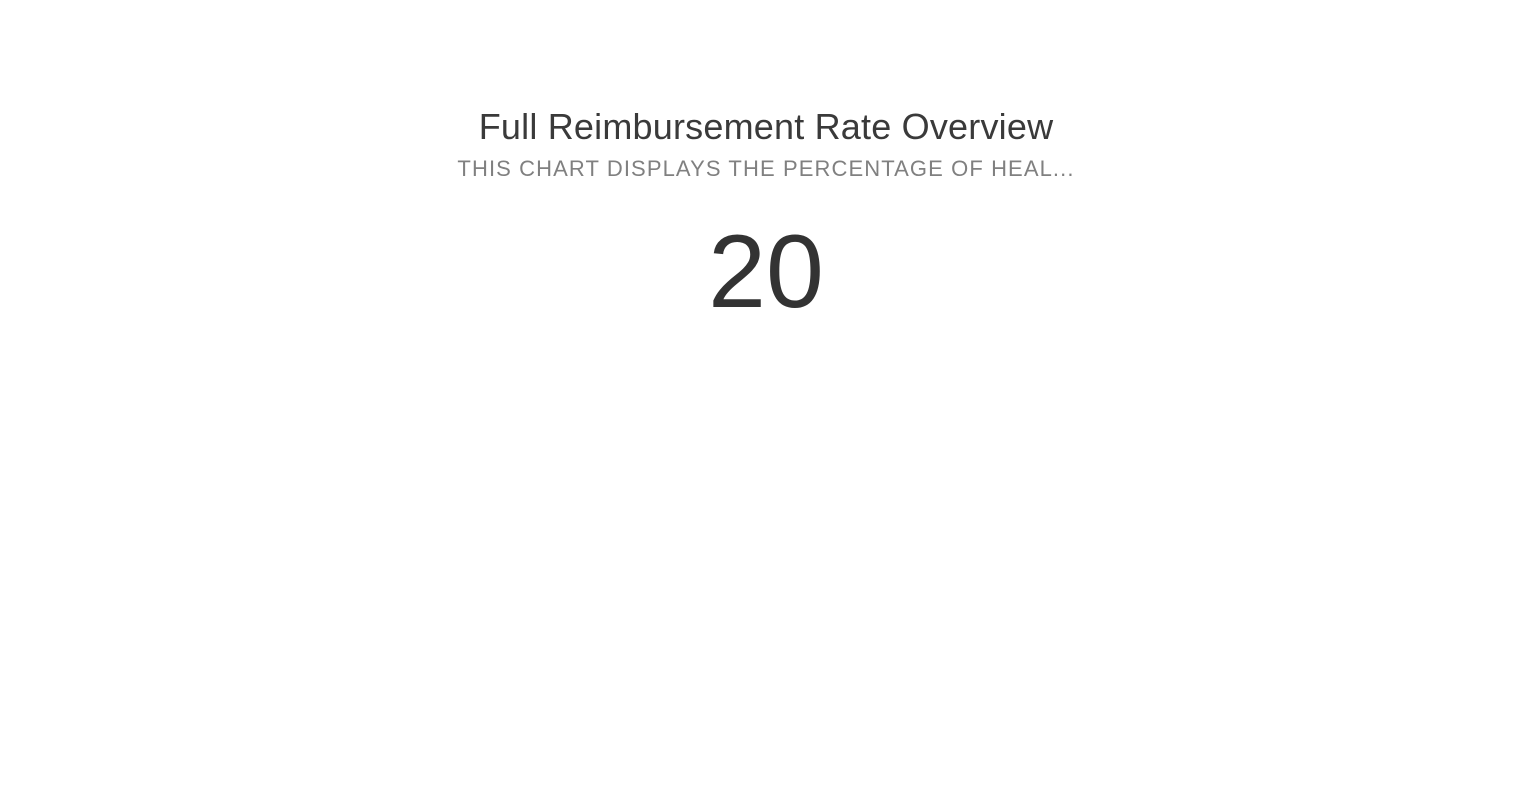 The width and height of the screenshot is (1532, 806). What do you see at coordinates (766, 126) in the screenshot?
I see `chart-title: Full Reimbursement Rate Overview` at bounding box center [766, 126].